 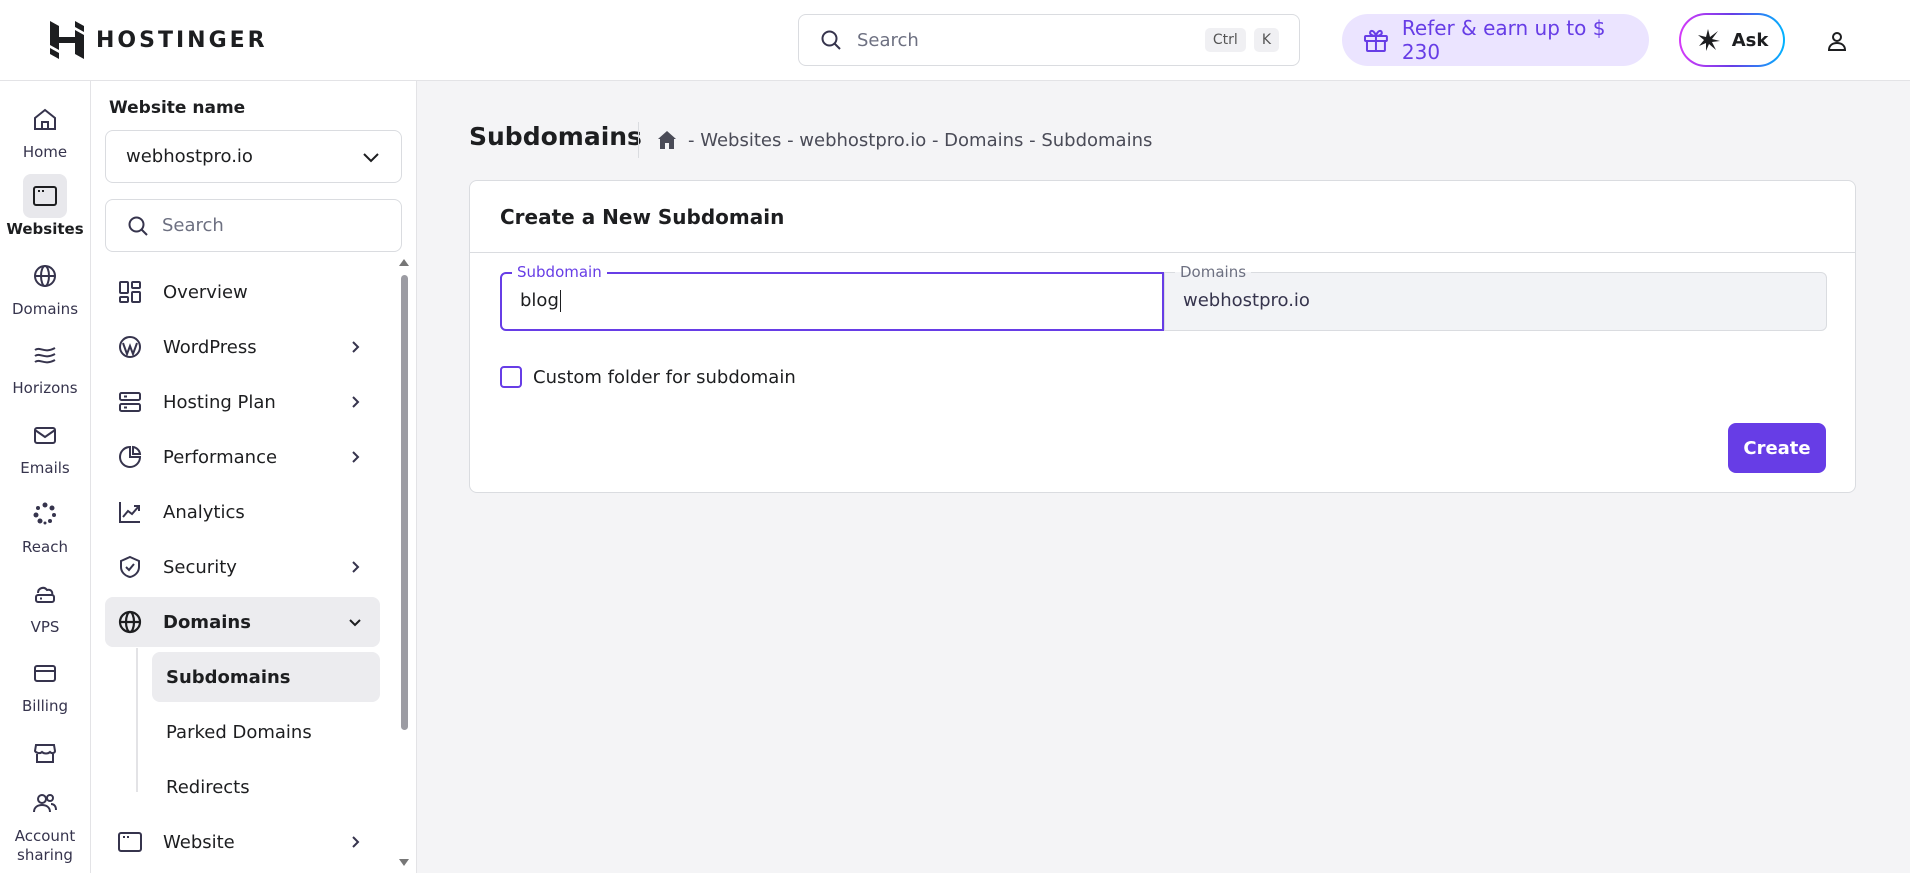 What do you see at coordinates (555, 136) in the screenshot?
I see `page-title: Subdomains` at bounding box center [555, 136].